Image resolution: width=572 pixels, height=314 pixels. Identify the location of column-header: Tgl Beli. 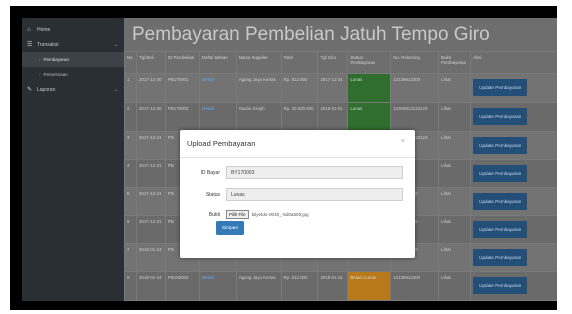
(150, 62).